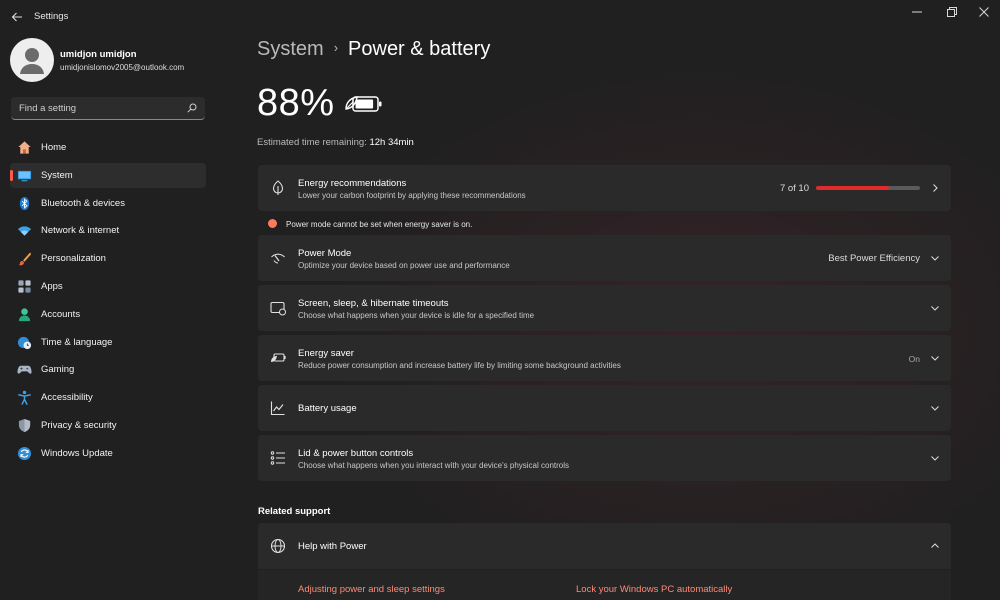 Image resolution: width=1000 pixels, height=600 pixels. Describe the element at coordinates (51, 16) in the screenshot. I see `app-title: Settings` at that location.